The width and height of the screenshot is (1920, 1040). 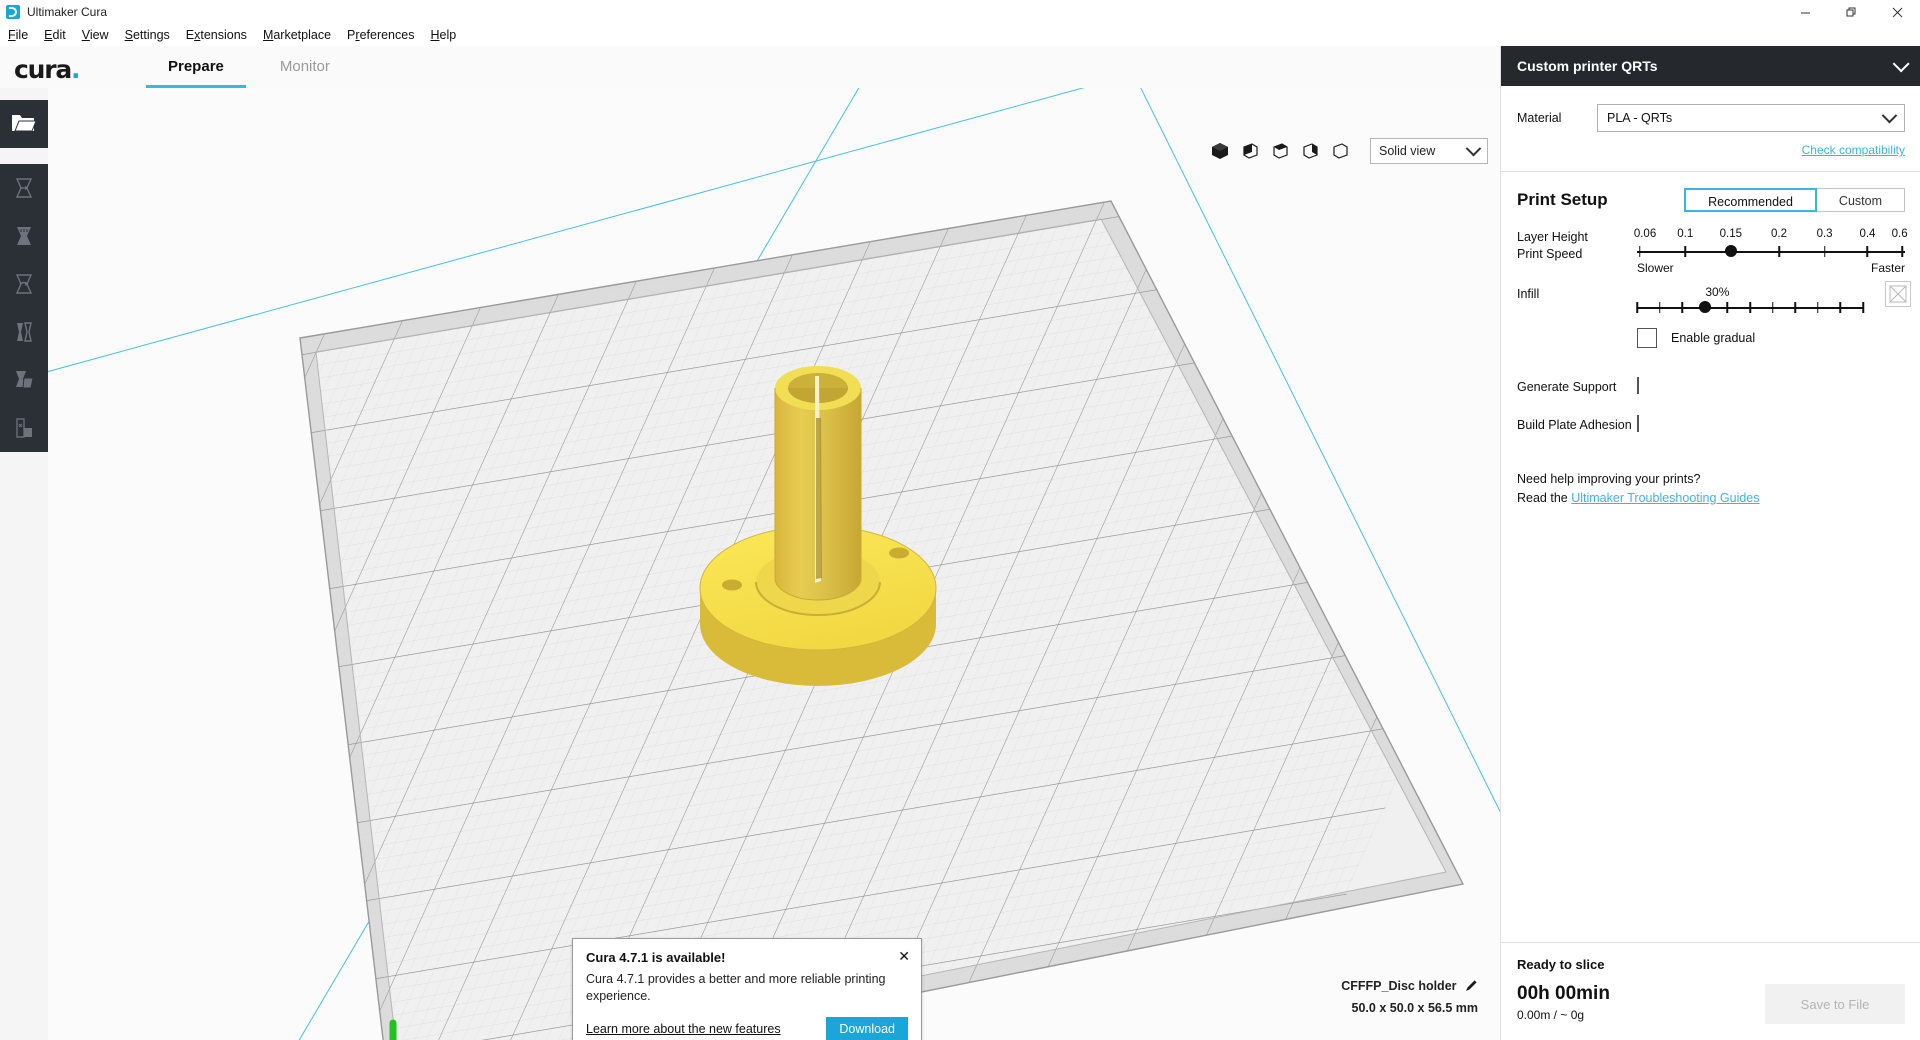 I want to click on sidebar-tools, so click(x=24, y=308).